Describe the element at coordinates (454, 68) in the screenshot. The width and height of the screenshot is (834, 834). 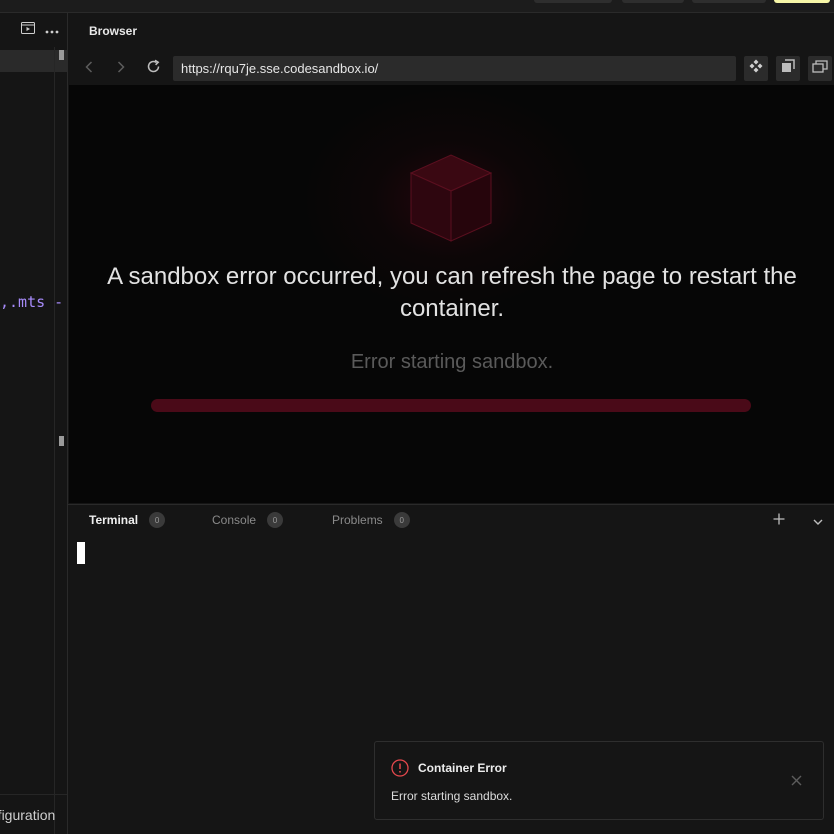
I see `url-input` at that location.